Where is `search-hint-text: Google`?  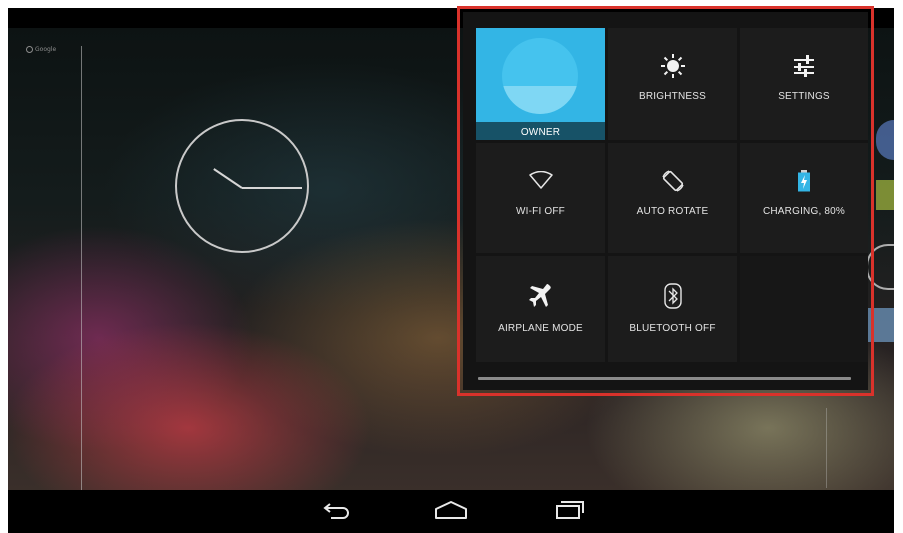 search-hint-text: Google is located at coordinates (46, 49).